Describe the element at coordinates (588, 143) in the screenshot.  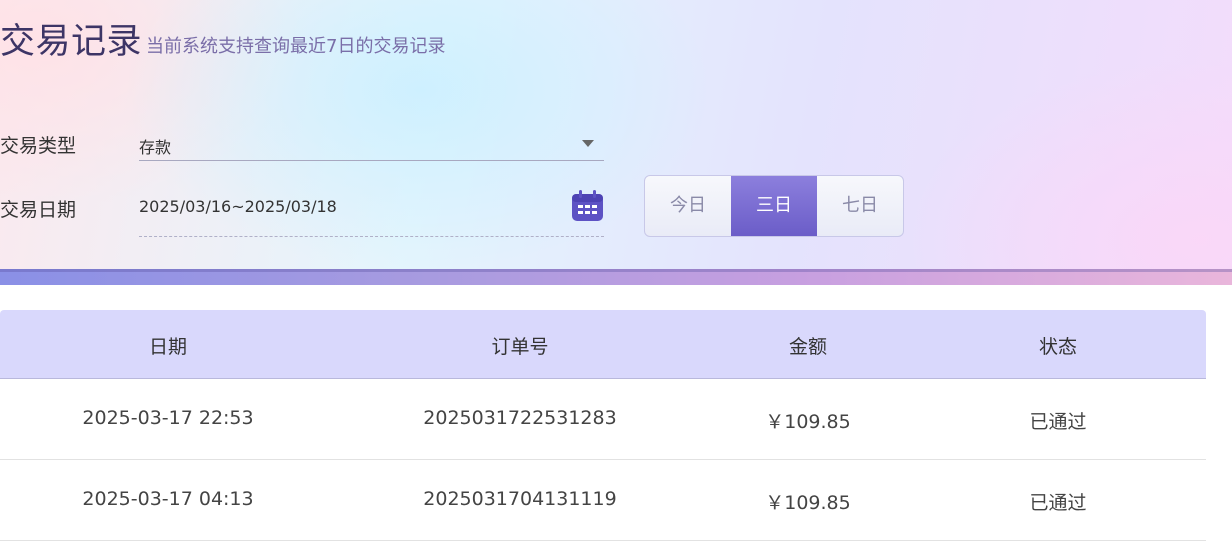
I see `caret-down-icon` at that location.